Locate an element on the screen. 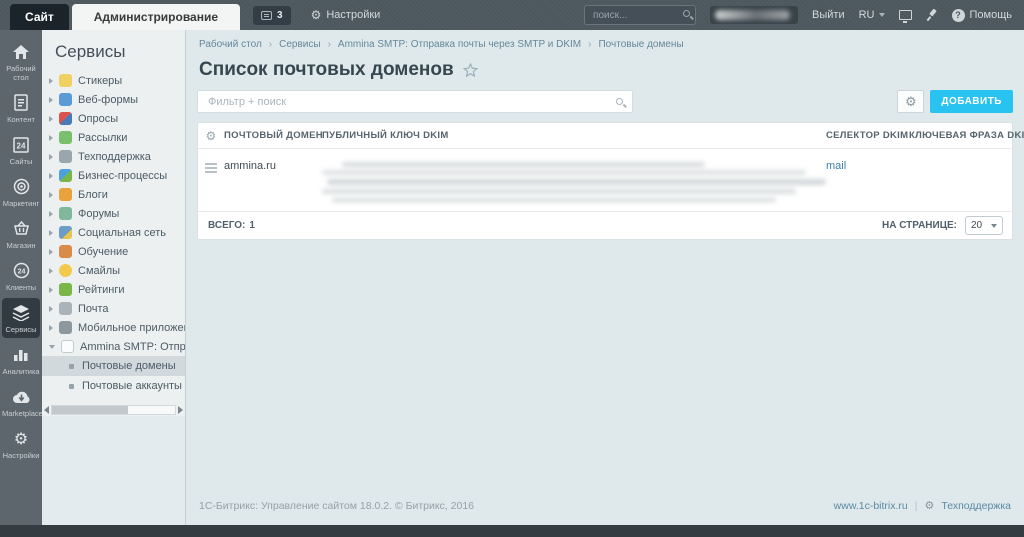 This screenshot has width=1024, height=537. menu-item-ammina-smtp: Ammina SMTP: Отправка почты ч is located at coordinates (113, 346).